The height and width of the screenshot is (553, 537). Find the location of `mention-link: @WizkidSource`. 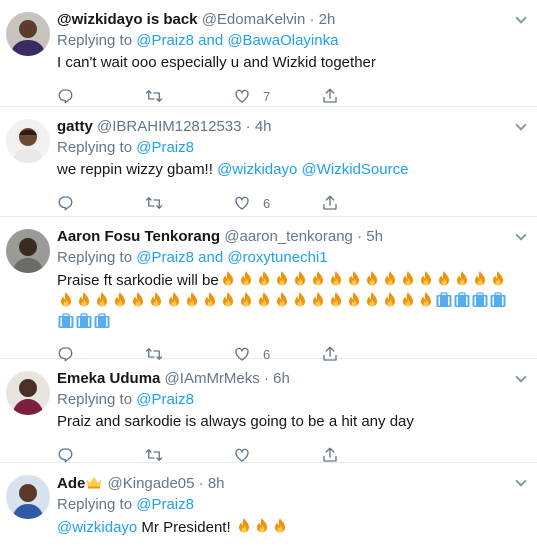

mention-link: @WizkidSource is located at coordinates (355, 169).